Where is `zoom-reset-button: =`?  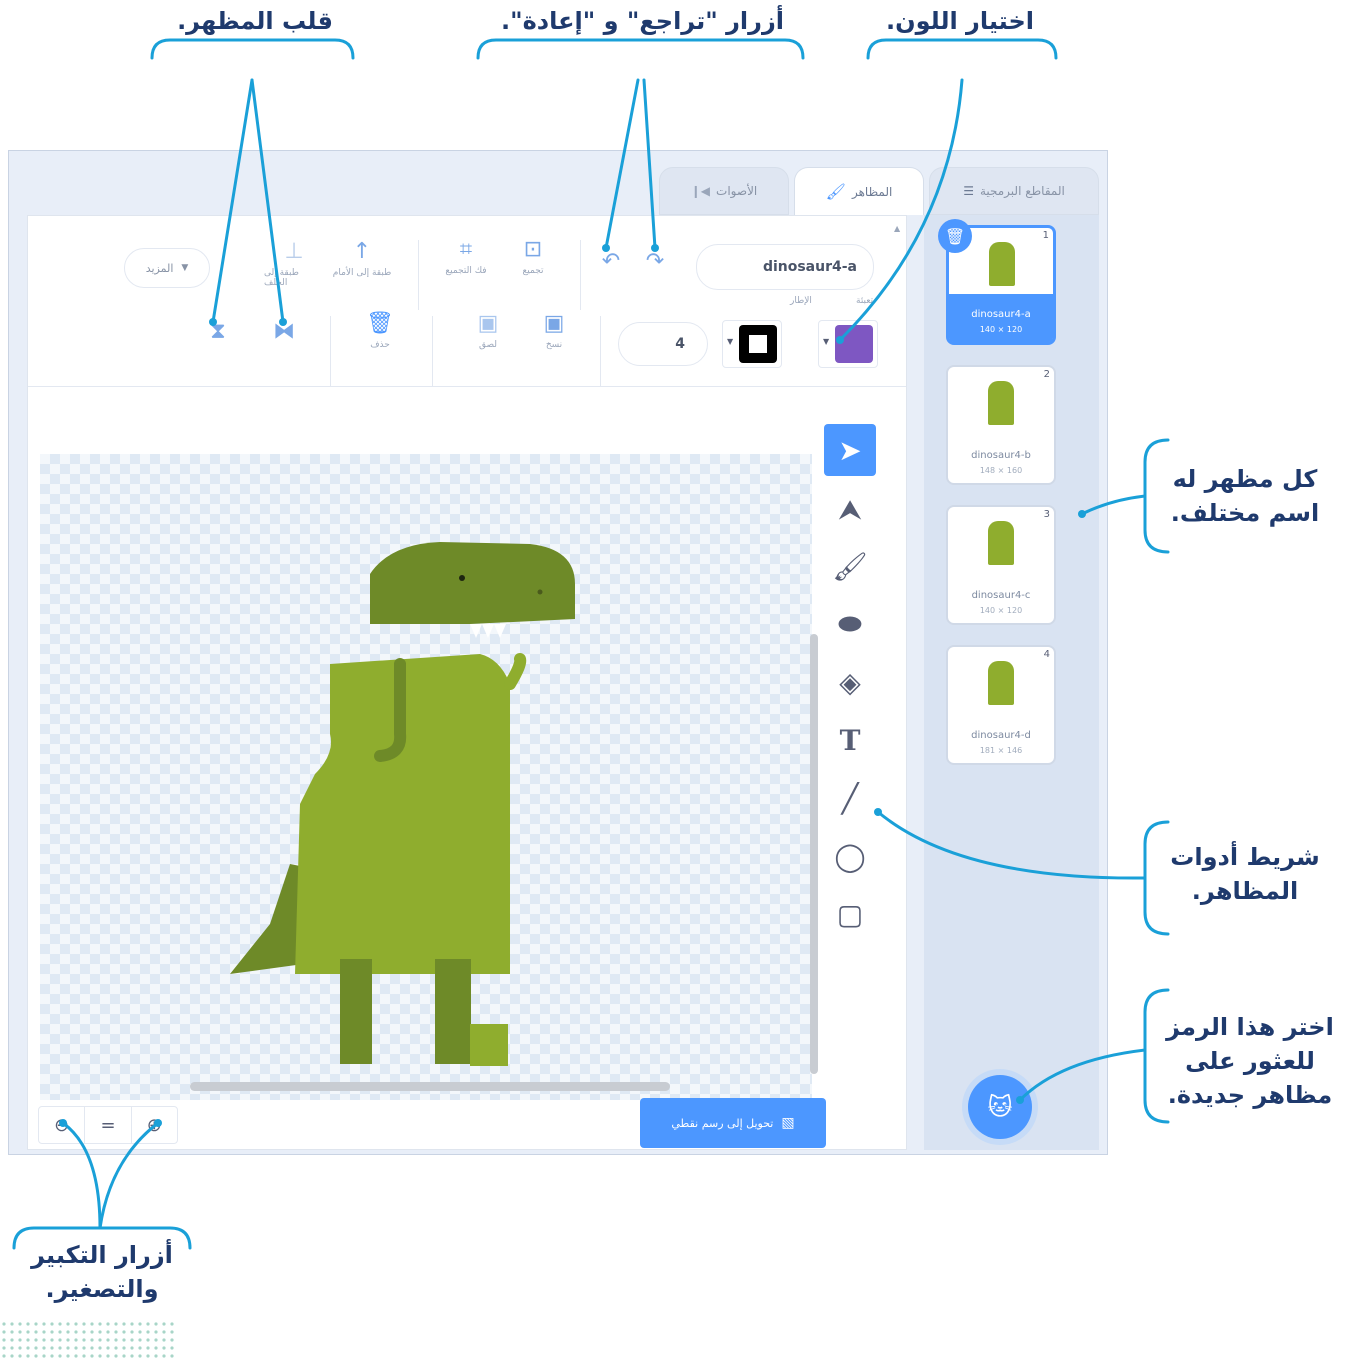 zoom-reset-button: = is located at coordinates (108, 1125).